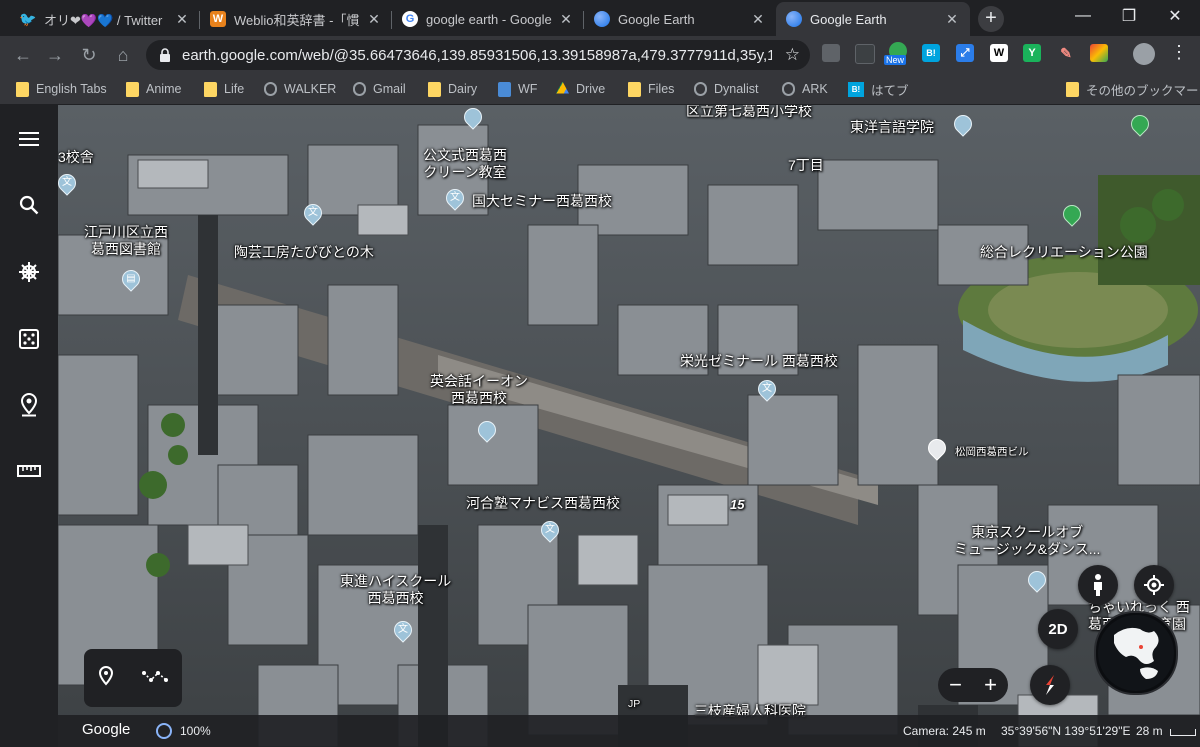 This screenshot has height=747, width=1200. Describe the element at coordinates (806, 165) in the screenshot. I see `map-label: 7丁目` at that location.